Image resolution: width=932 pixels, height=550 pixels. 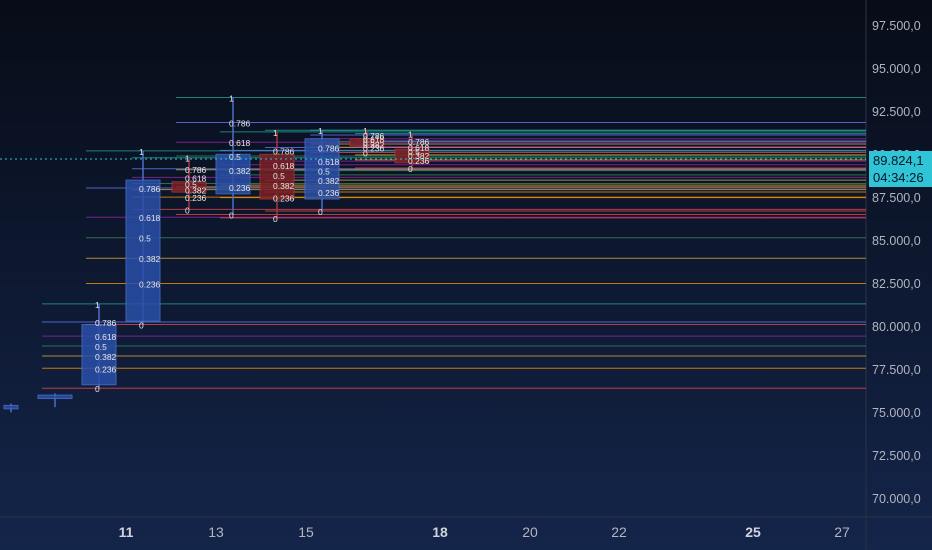 What do you see at coordinates (842, 532) in the screenshot?
I see `time-axis-label: 27` at bounding box center [842, 532].